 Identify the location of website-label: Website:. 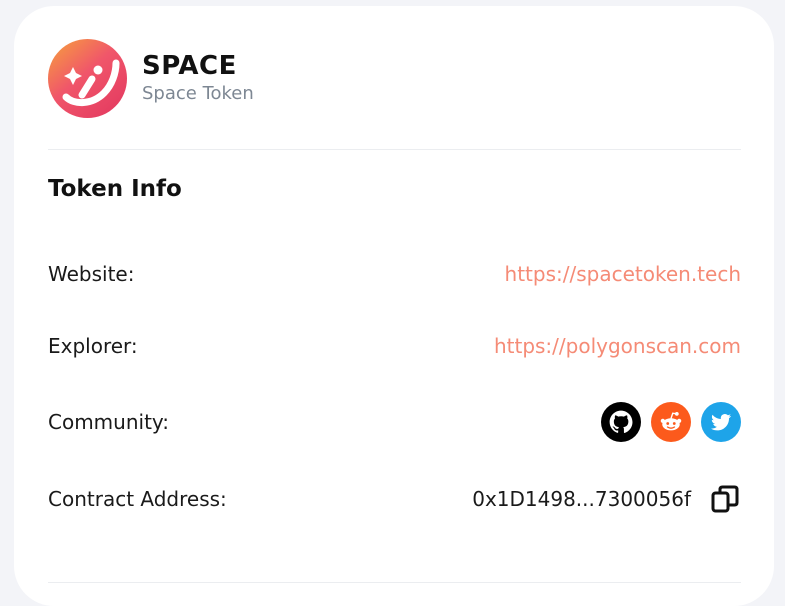
(91, 274).